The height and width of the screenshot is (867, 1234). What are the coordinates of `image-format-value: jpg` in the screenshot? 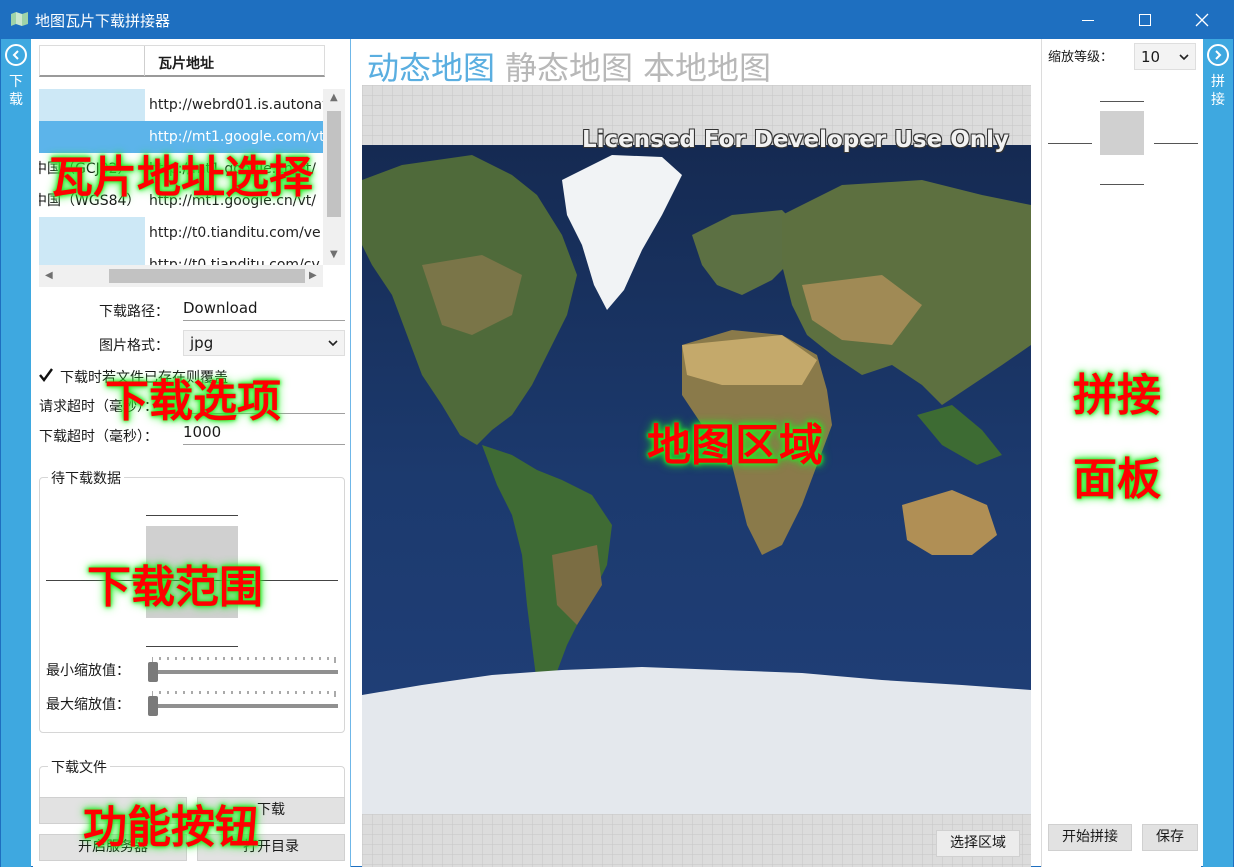 It's located at (202, 343).